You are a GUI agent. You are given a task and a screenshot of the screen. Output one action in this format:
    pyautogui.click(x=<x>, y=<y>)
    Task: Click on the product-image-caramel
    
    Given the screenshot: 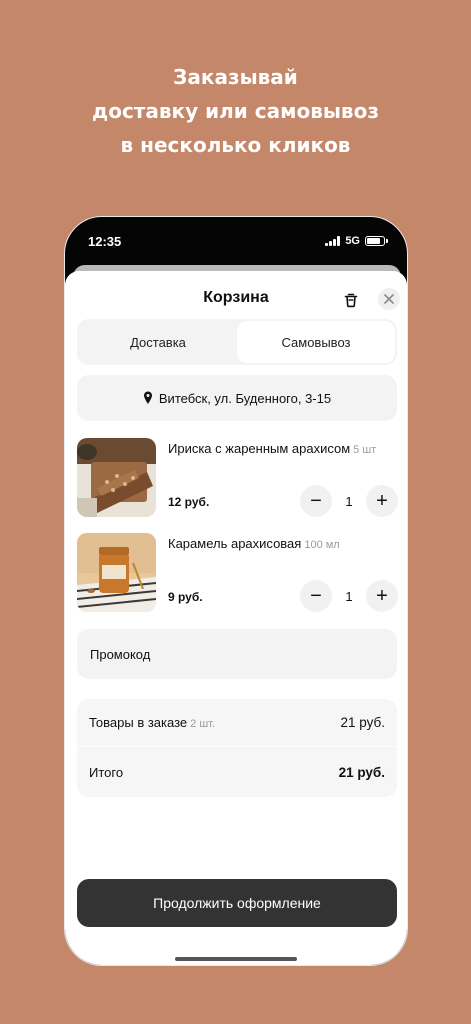 What is the action you would take?
    pyautogui.click(x=116, y=572)
    